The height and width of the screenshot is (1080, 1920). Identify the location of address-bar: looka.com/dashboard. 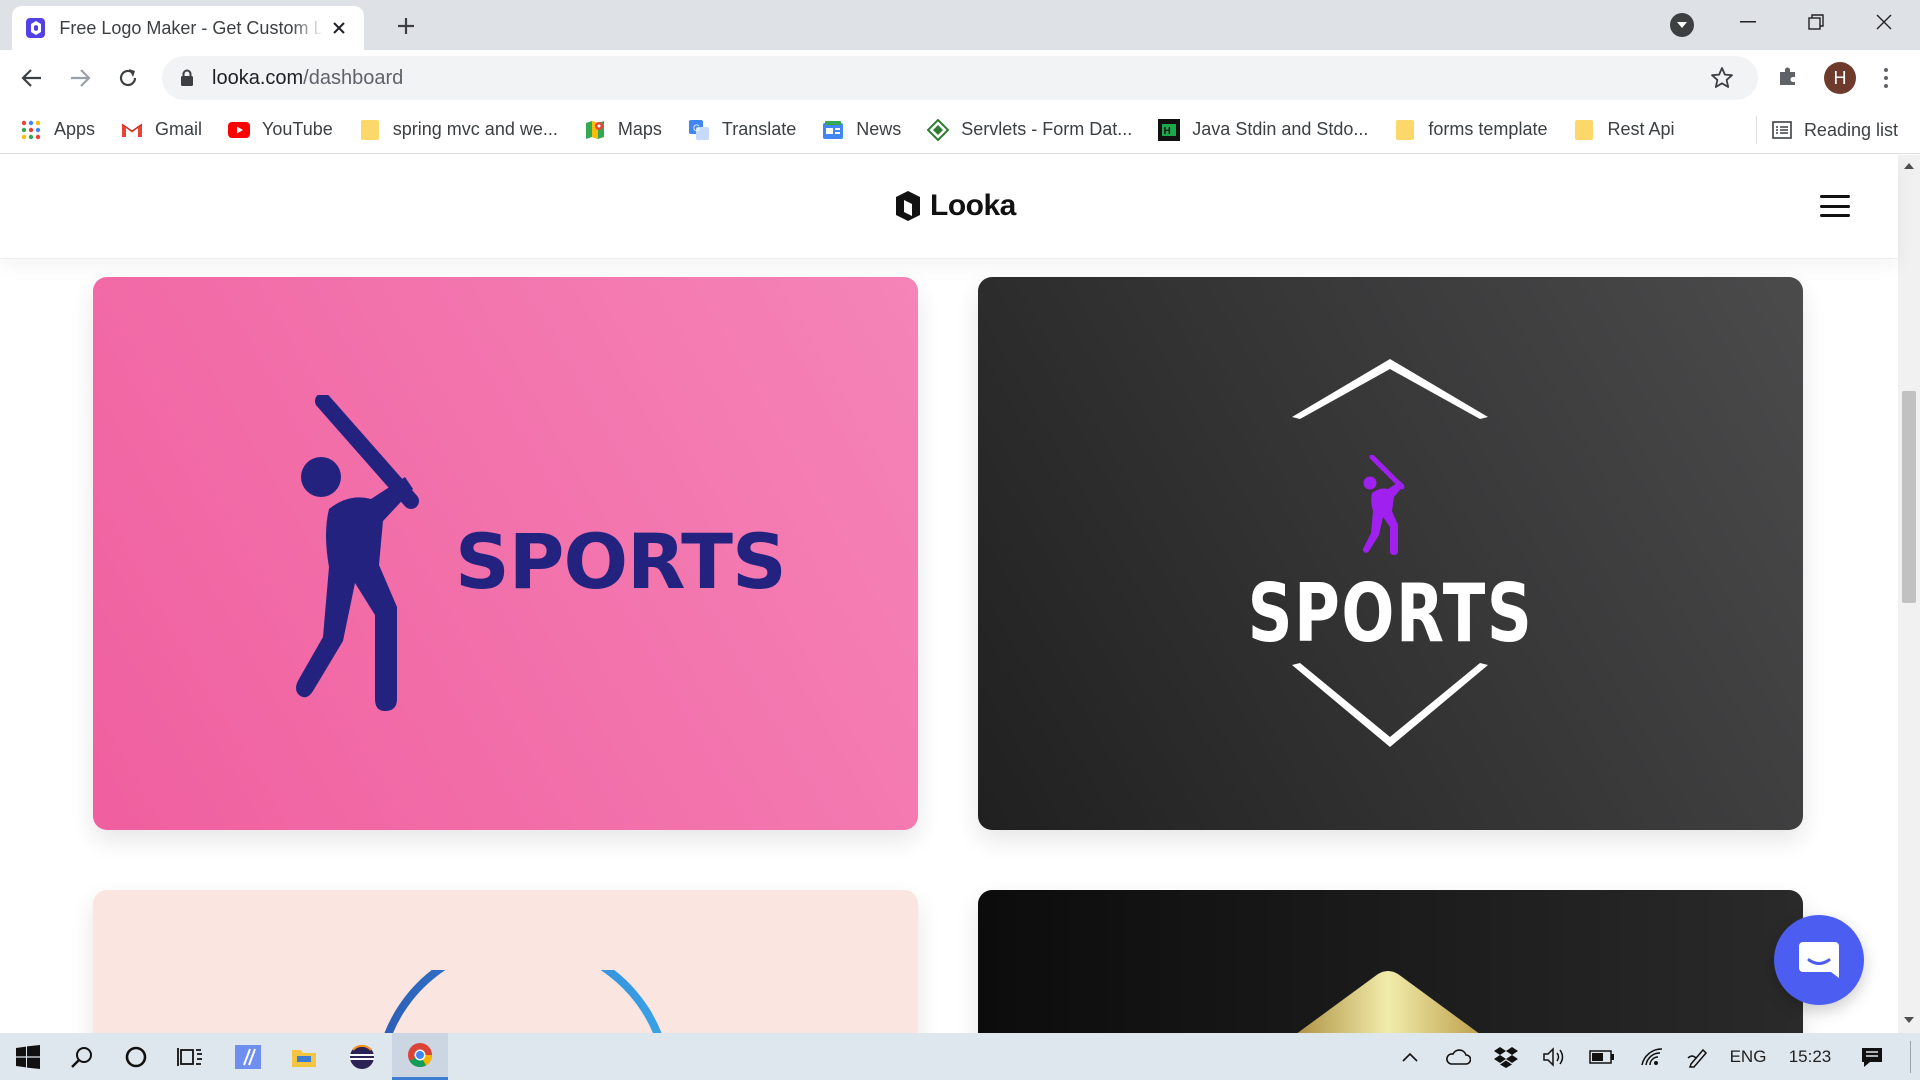
(960, 78).